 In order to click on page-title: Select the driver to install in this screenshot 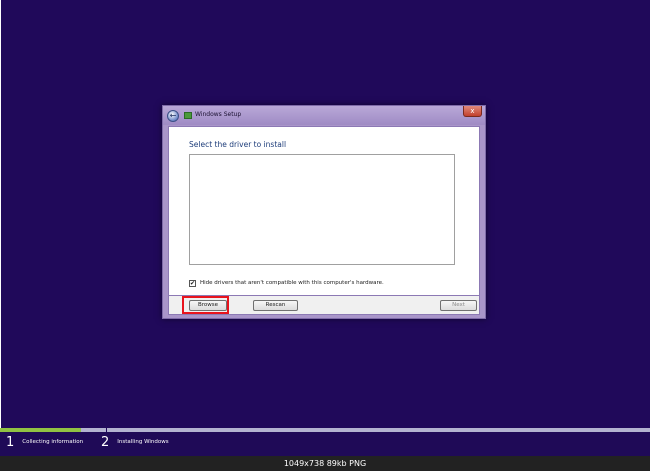, I will do `click(238, 144)`.